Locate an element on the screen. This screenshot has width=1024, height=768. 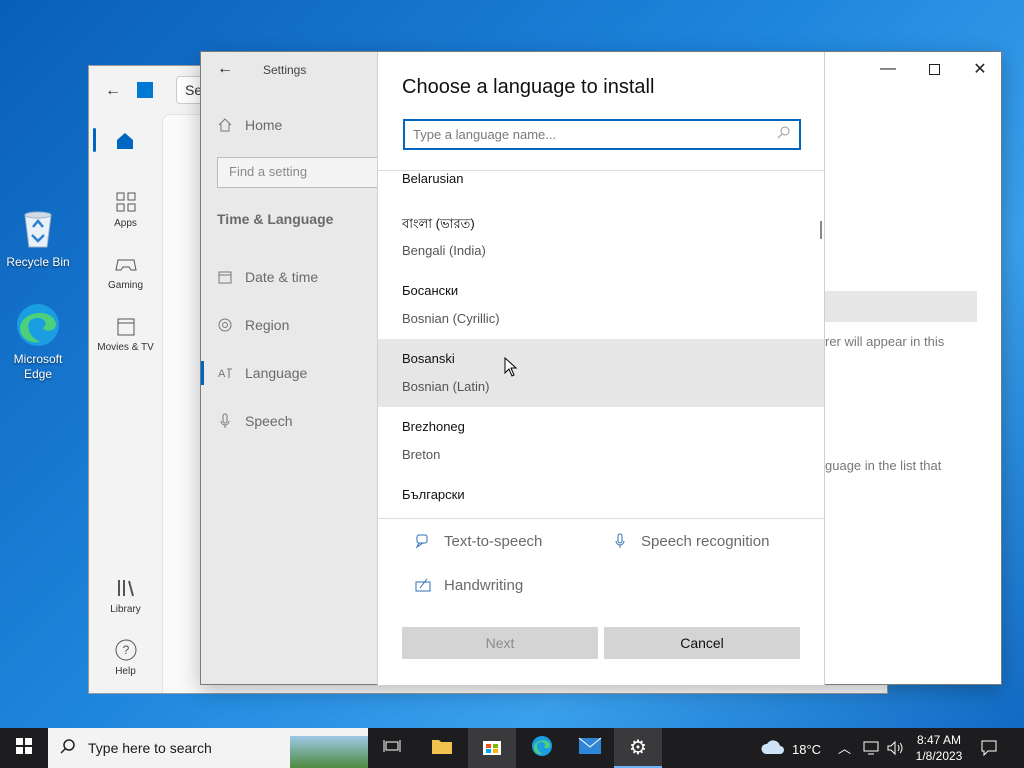
nav-language-label: Language is located at coordinates (276, 373).